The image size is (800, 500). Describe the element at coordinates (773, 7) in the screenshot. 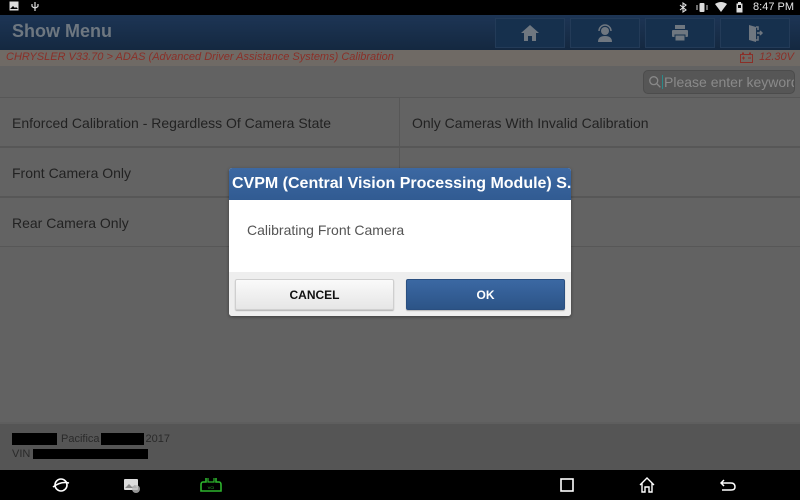

I see `status-time: 8:47 PM` at that location.